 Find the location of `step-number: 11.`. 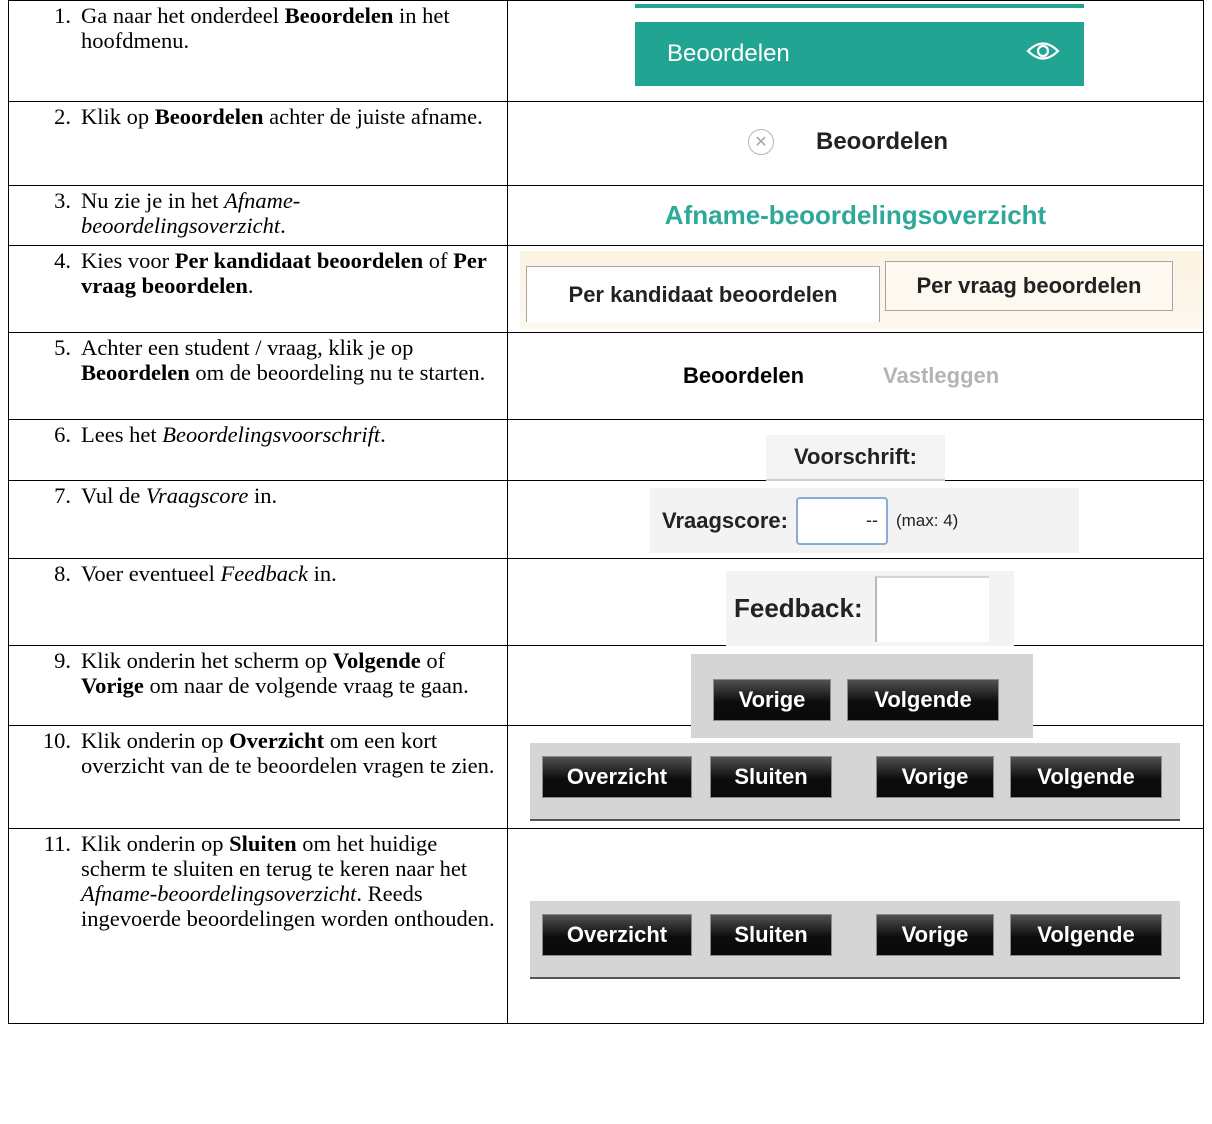

step-number: 11. is located at coordinates (57, 843).